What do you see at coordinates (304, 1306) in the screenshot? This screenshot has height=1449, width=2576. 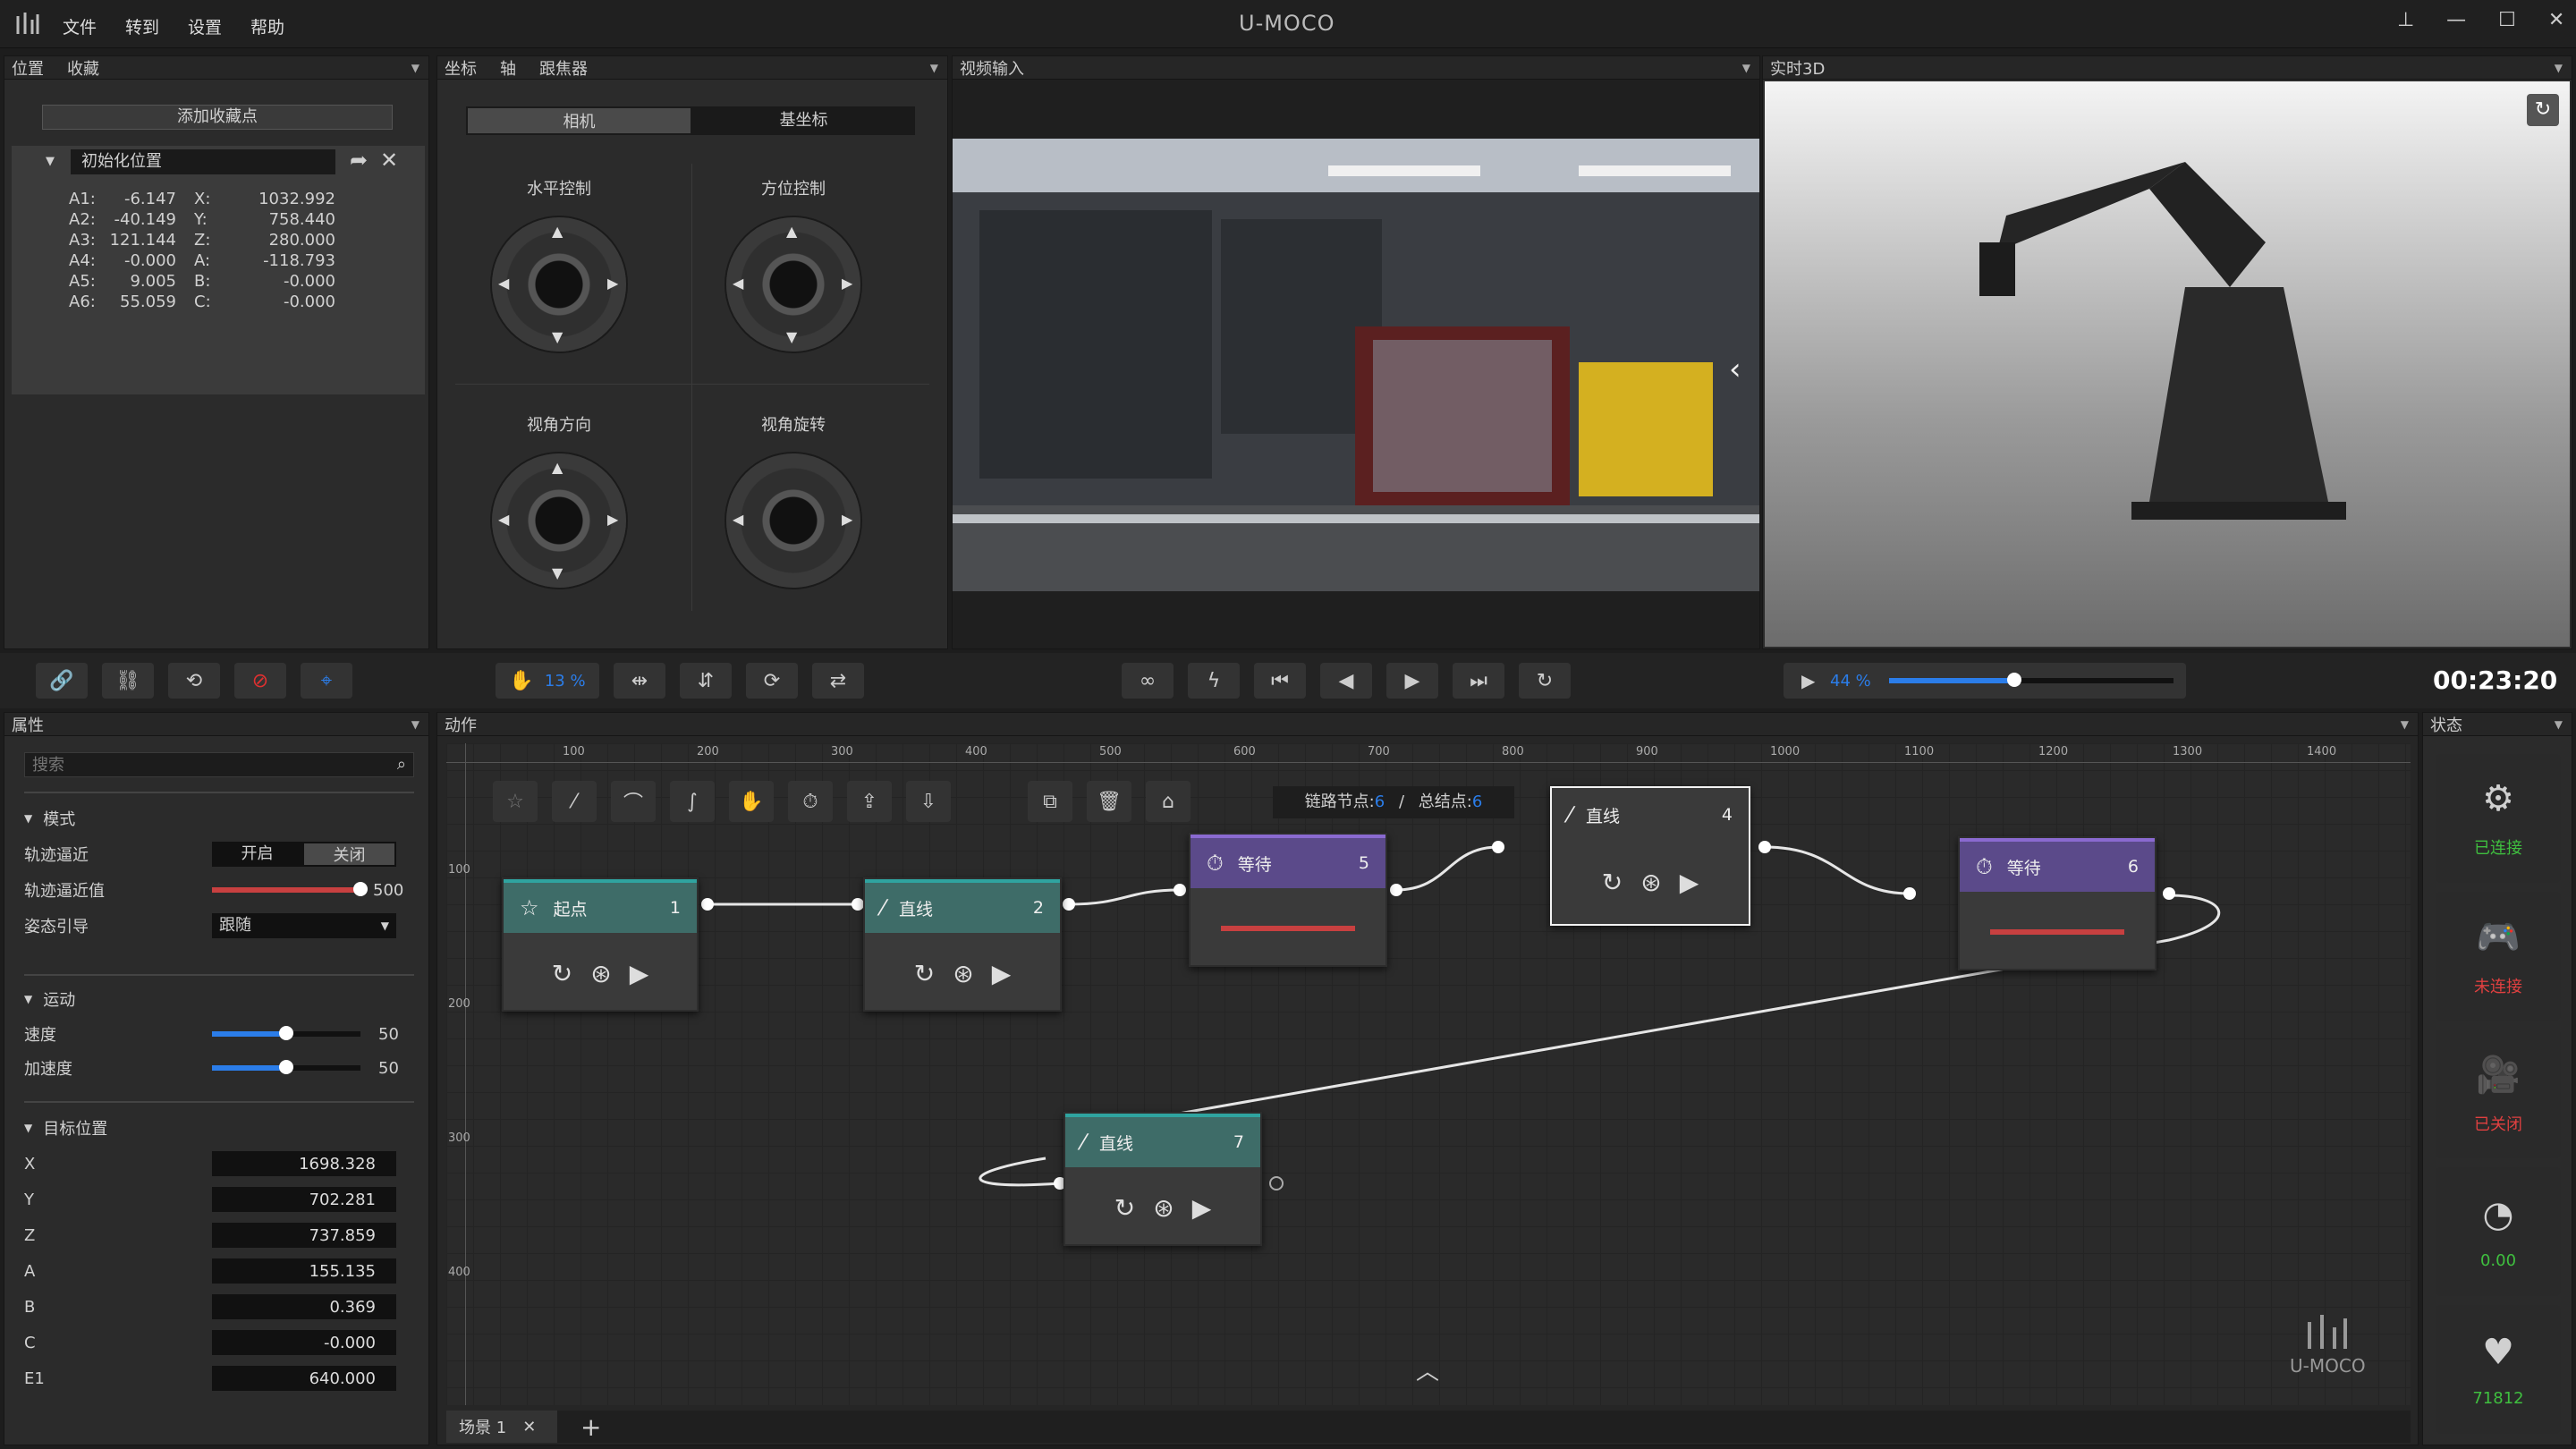 I see `target-field-input: 0.369` at bounding box center [304, 1306].